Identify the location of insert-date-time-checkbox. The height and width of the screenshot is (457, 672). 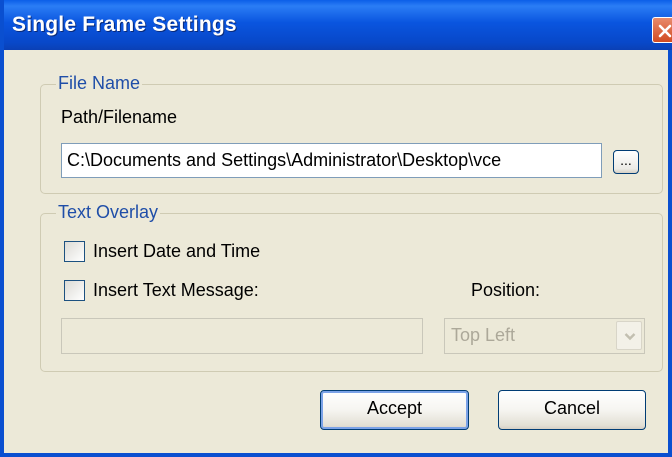
(74, 251).